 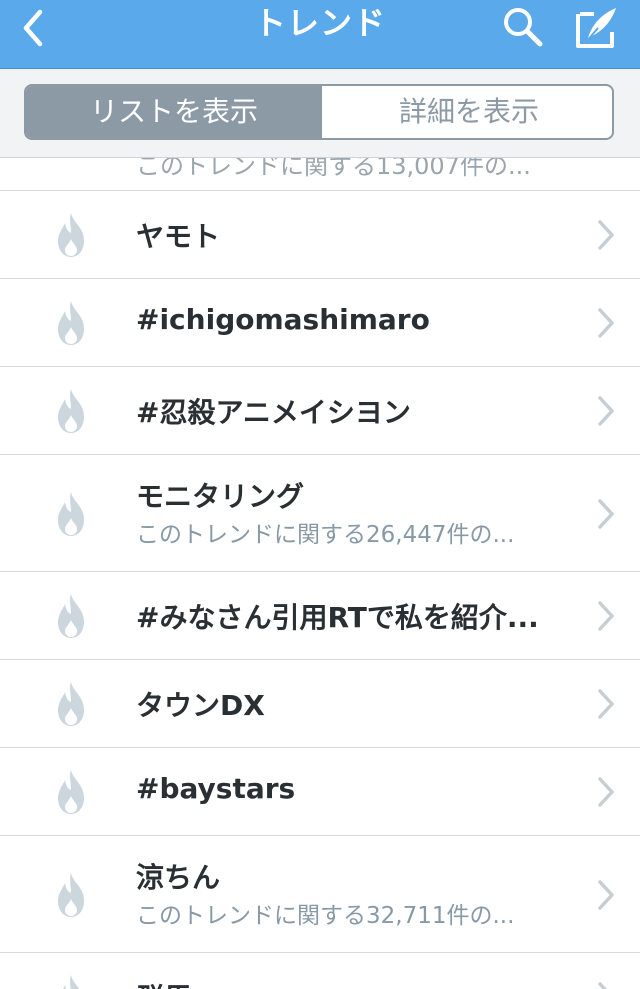 I want to click on trend-title: 涼ちん, so click(x=178, y=877).